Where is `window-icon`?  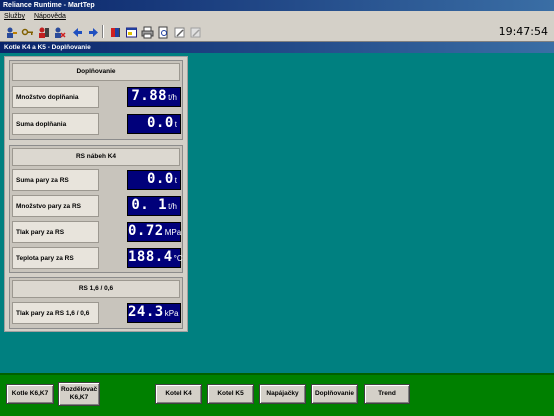 window-icon is located at coordinates (130, 31).